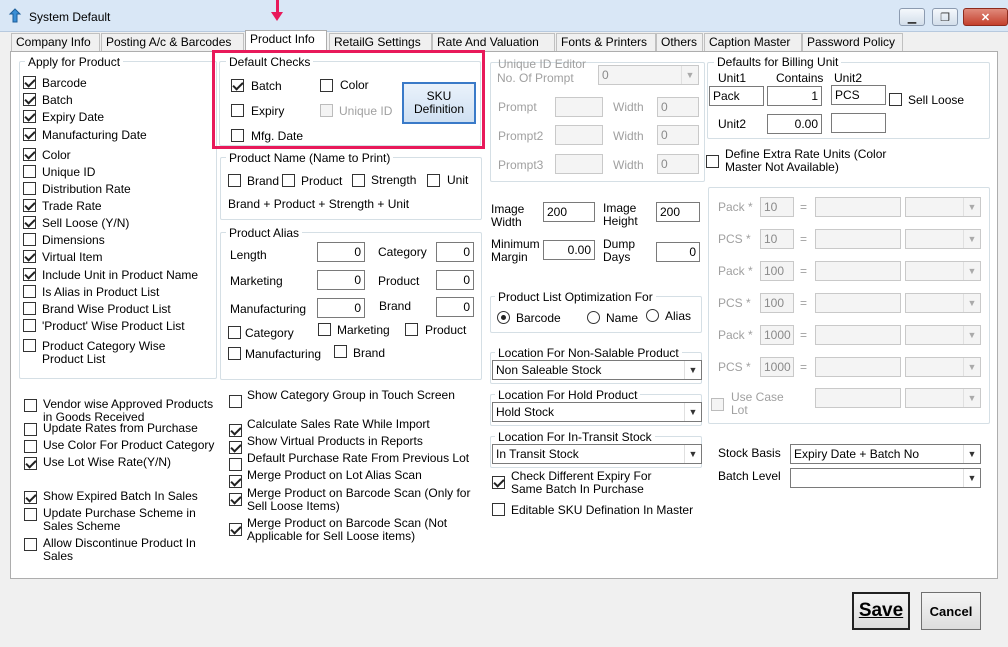 This screenshot has height=647, width=1008. What do you see at coordinates (455, 280) in the screenshot?
I see `alias-product-input: 0` at bounding box center [455, 280].